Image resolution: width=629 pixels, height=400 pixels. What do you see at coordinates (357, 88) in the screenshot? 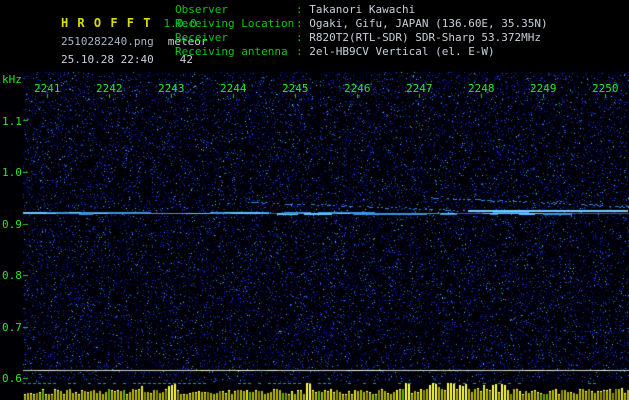
I see `x-axis-tick-label: 2246` at bounding box center [357, 88].